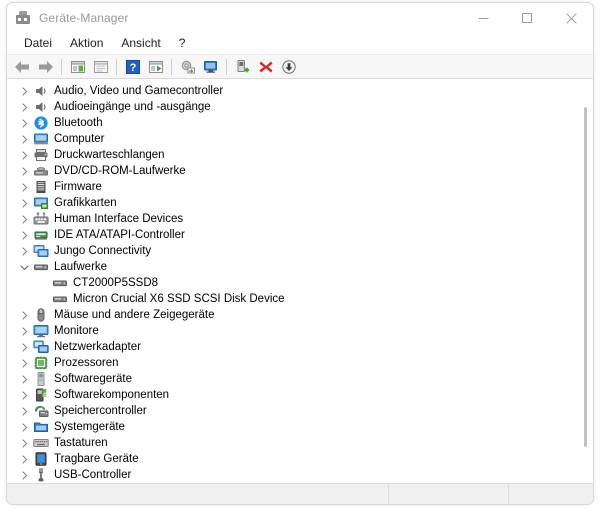 This screenshot has height=509, width=600. Describe the element at coordinates (300, 379) in the screenshot. I see `tree-item: Softwaregeräte` at that location.